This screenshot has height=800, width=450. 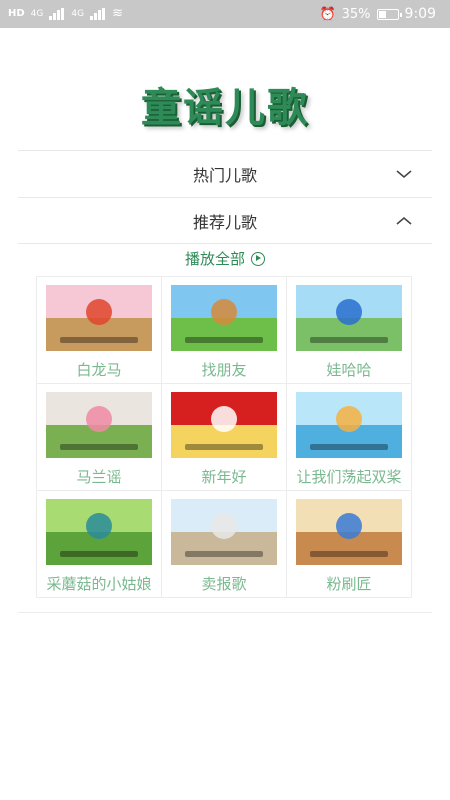 I want to click on song-card: 粉刷匠, so click(x=349, y=544).